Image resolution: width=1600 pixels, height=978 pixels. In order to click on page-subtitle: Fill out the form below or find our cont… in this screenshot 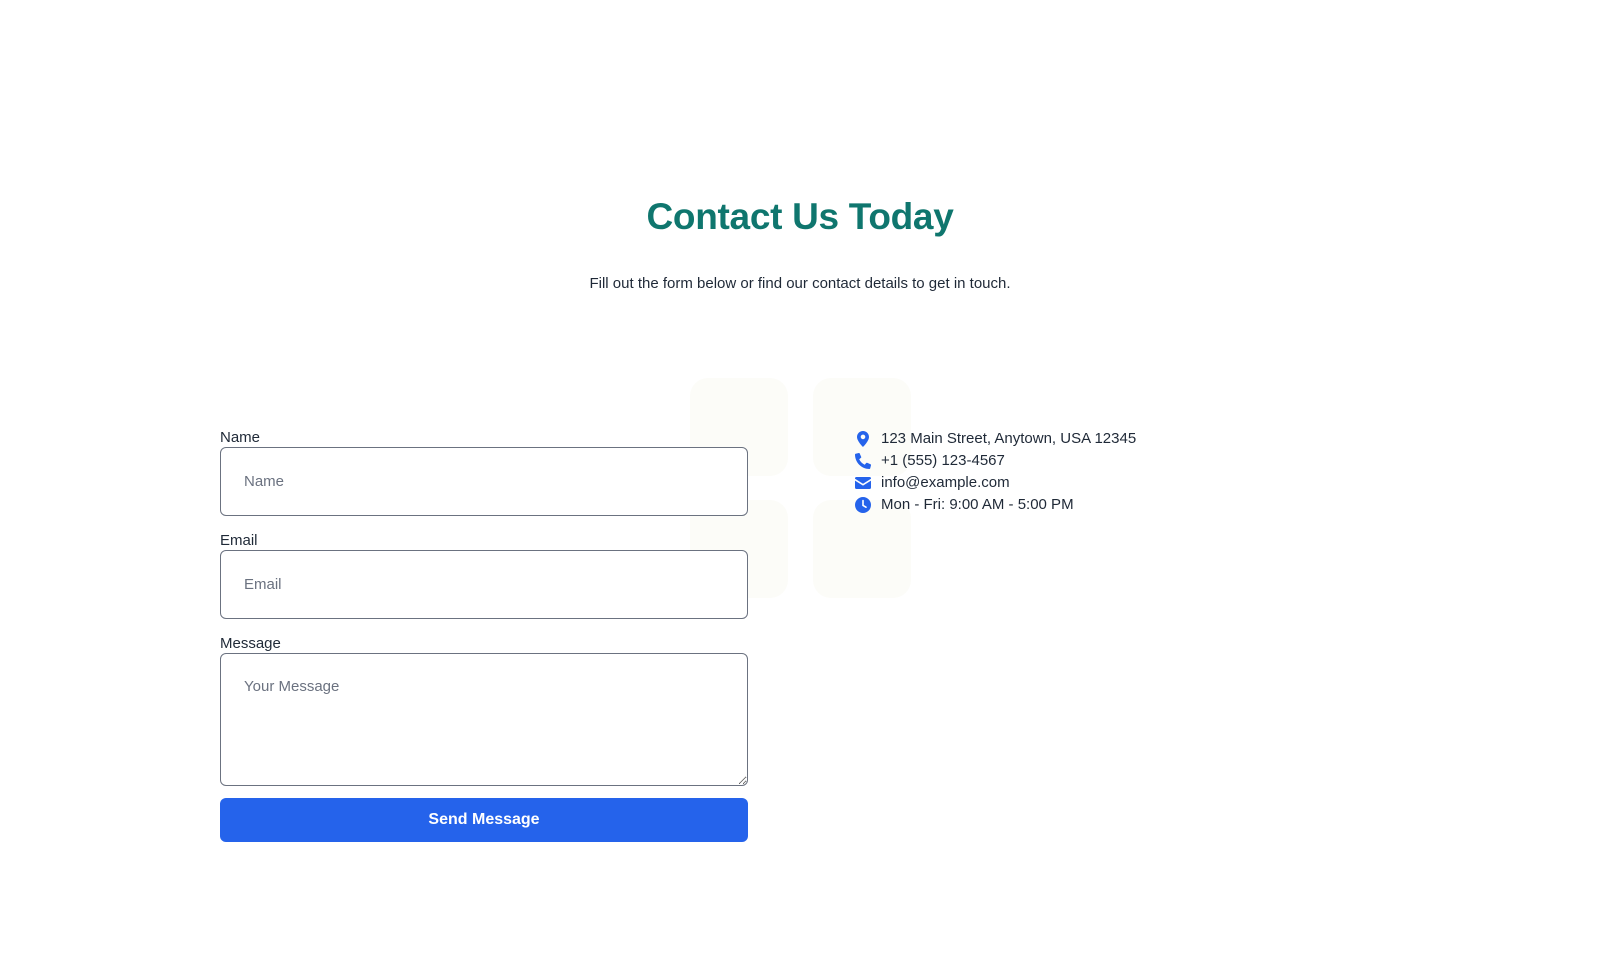, I will do `click(800, 283)`.